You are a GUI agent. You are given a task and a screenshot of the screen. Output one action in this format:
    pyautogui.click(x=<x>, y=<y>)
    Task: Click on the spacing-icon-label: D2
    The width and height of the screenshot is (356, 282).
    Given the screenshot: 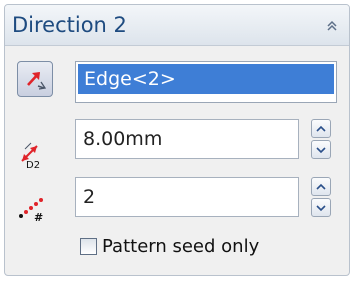 What is the action you would take?
    pyautogui.click(x=33, y=164)
    